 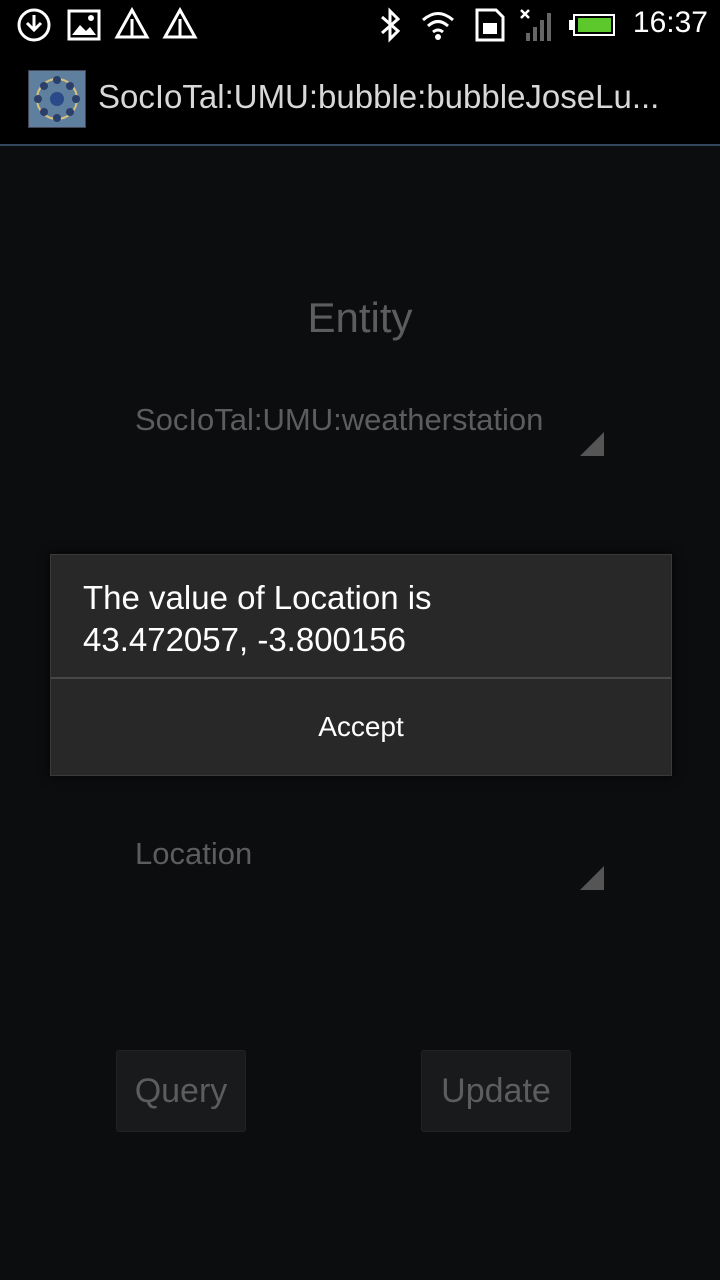 What do you see at coordinates (257, 597) in the screenshot?
I see `dialog-message-line1: The value of Location is` at bounding box center [257, 597].